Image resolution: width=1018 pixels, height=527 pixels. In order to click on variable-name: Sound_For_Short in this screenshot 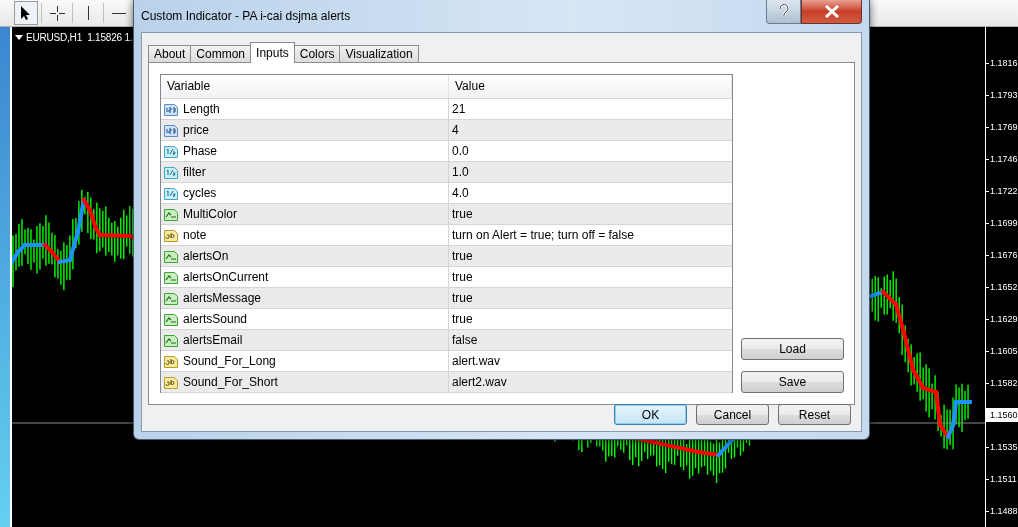, I will do `click(230, 382)`.